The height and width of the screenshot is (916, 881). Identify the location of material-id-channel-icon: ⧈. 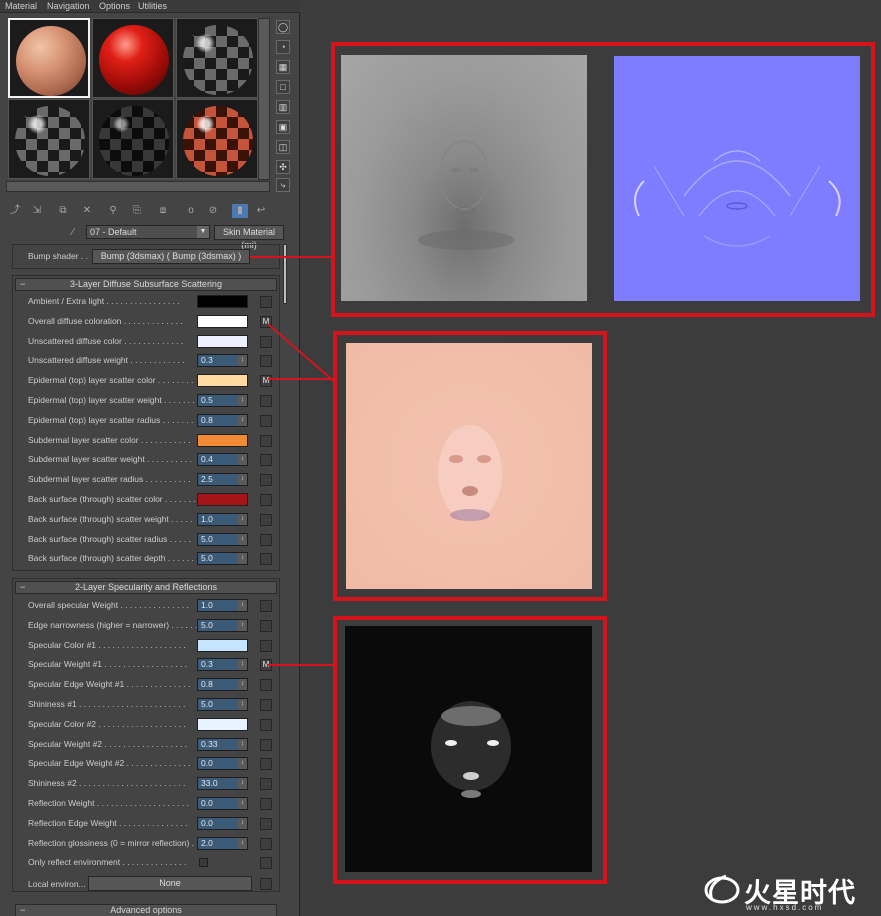
(163, 211).